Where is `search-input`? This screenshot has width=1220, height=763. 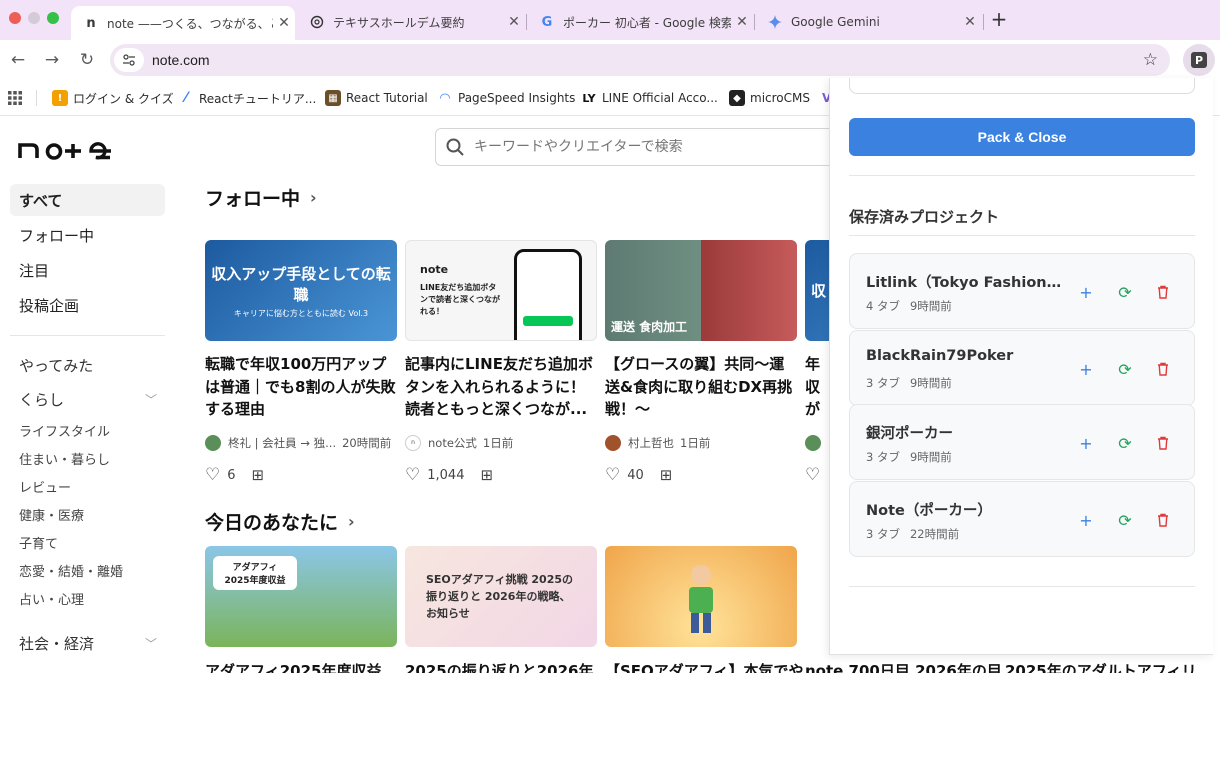 search-input is located at coordinates (654, 147).